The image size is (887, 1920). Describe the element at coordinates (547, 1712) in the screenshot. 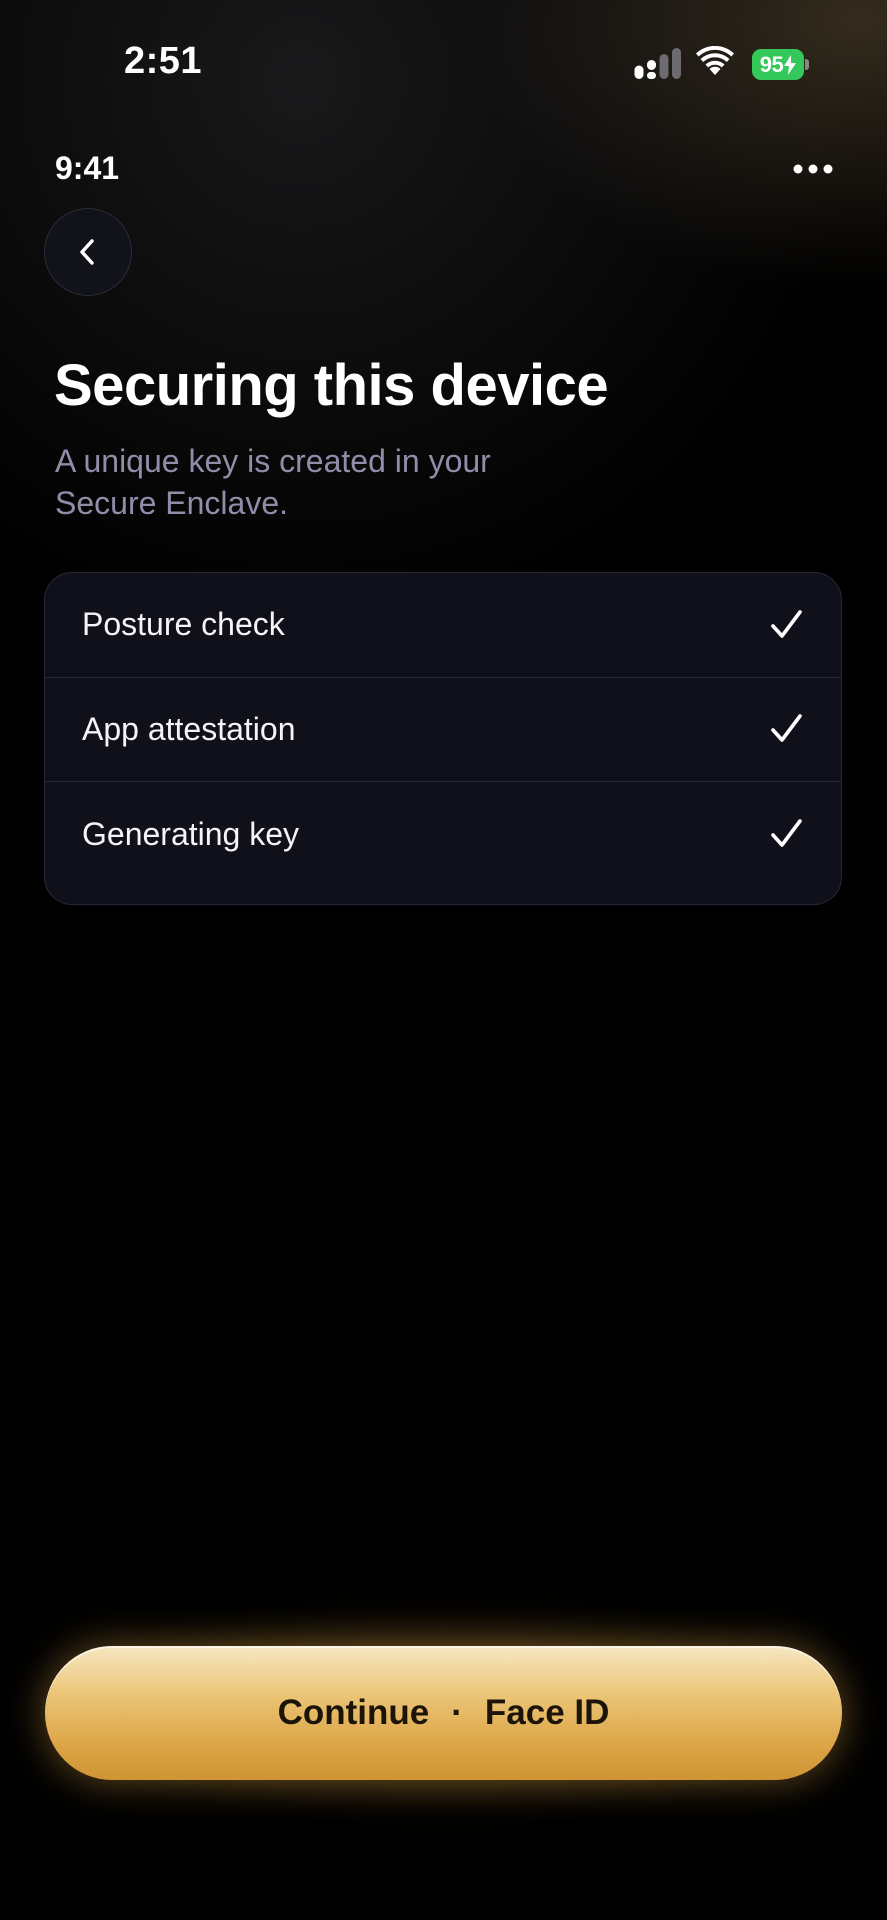

I see `continue-button-method: Face ID` at that location.